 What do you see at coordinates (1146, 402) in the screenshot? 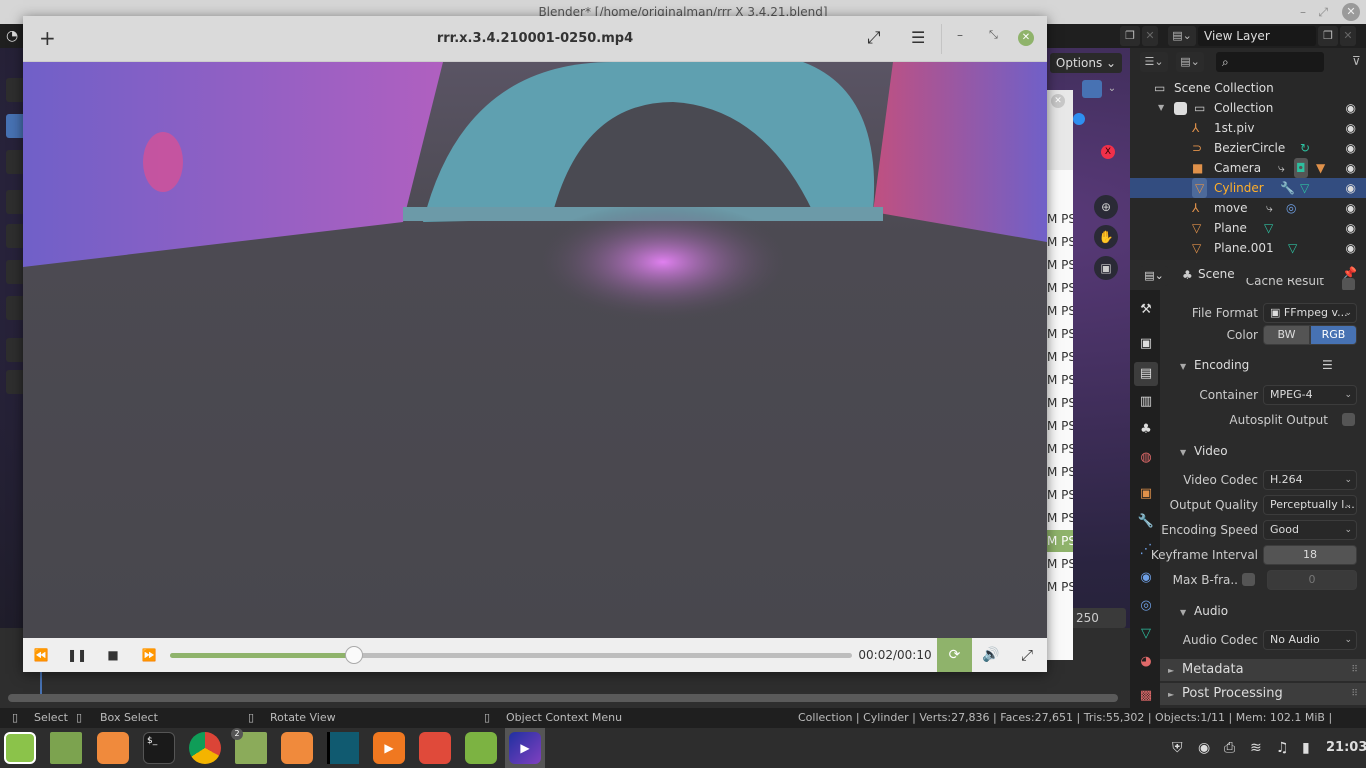
I see `view-layer-tab-icon: ▥` at bounding box center [1146, 402].